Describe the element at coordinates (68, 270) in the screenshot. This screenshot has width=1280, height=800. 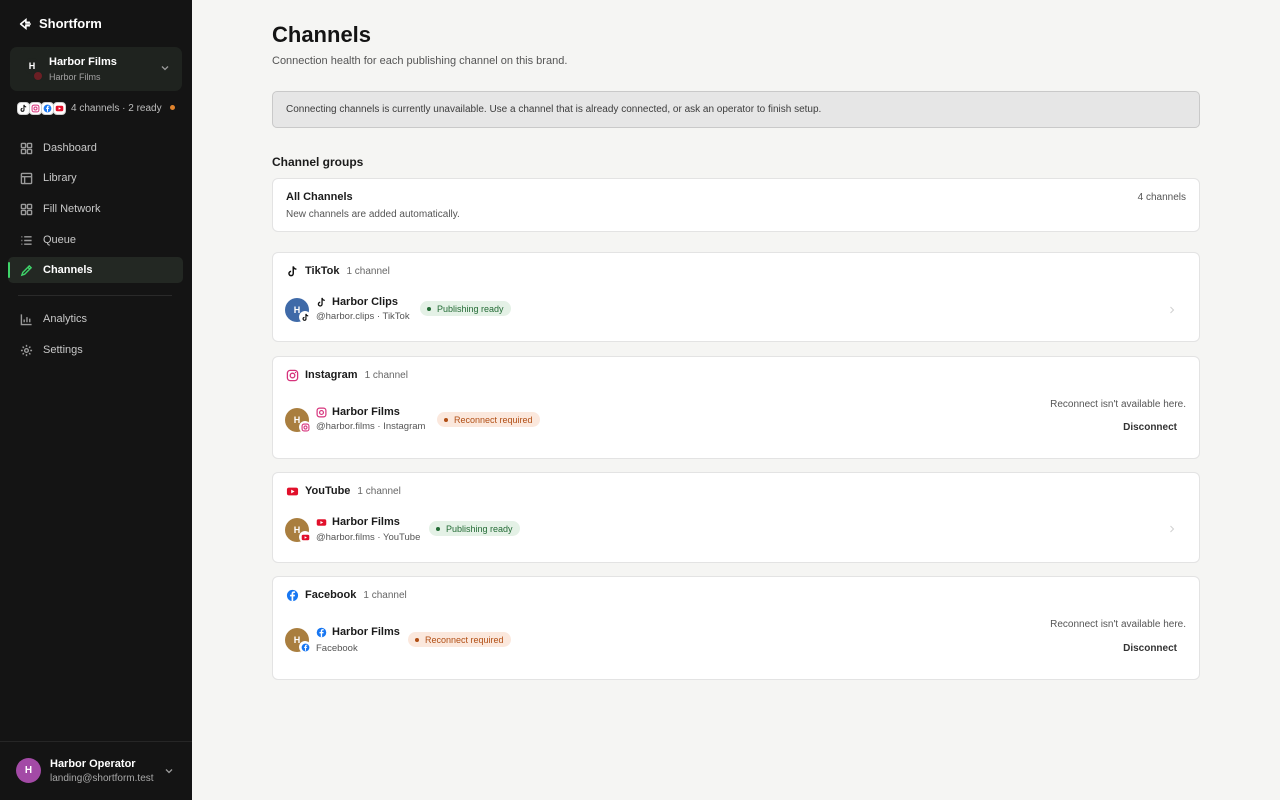
I see `nav-label: Channels` at that location.